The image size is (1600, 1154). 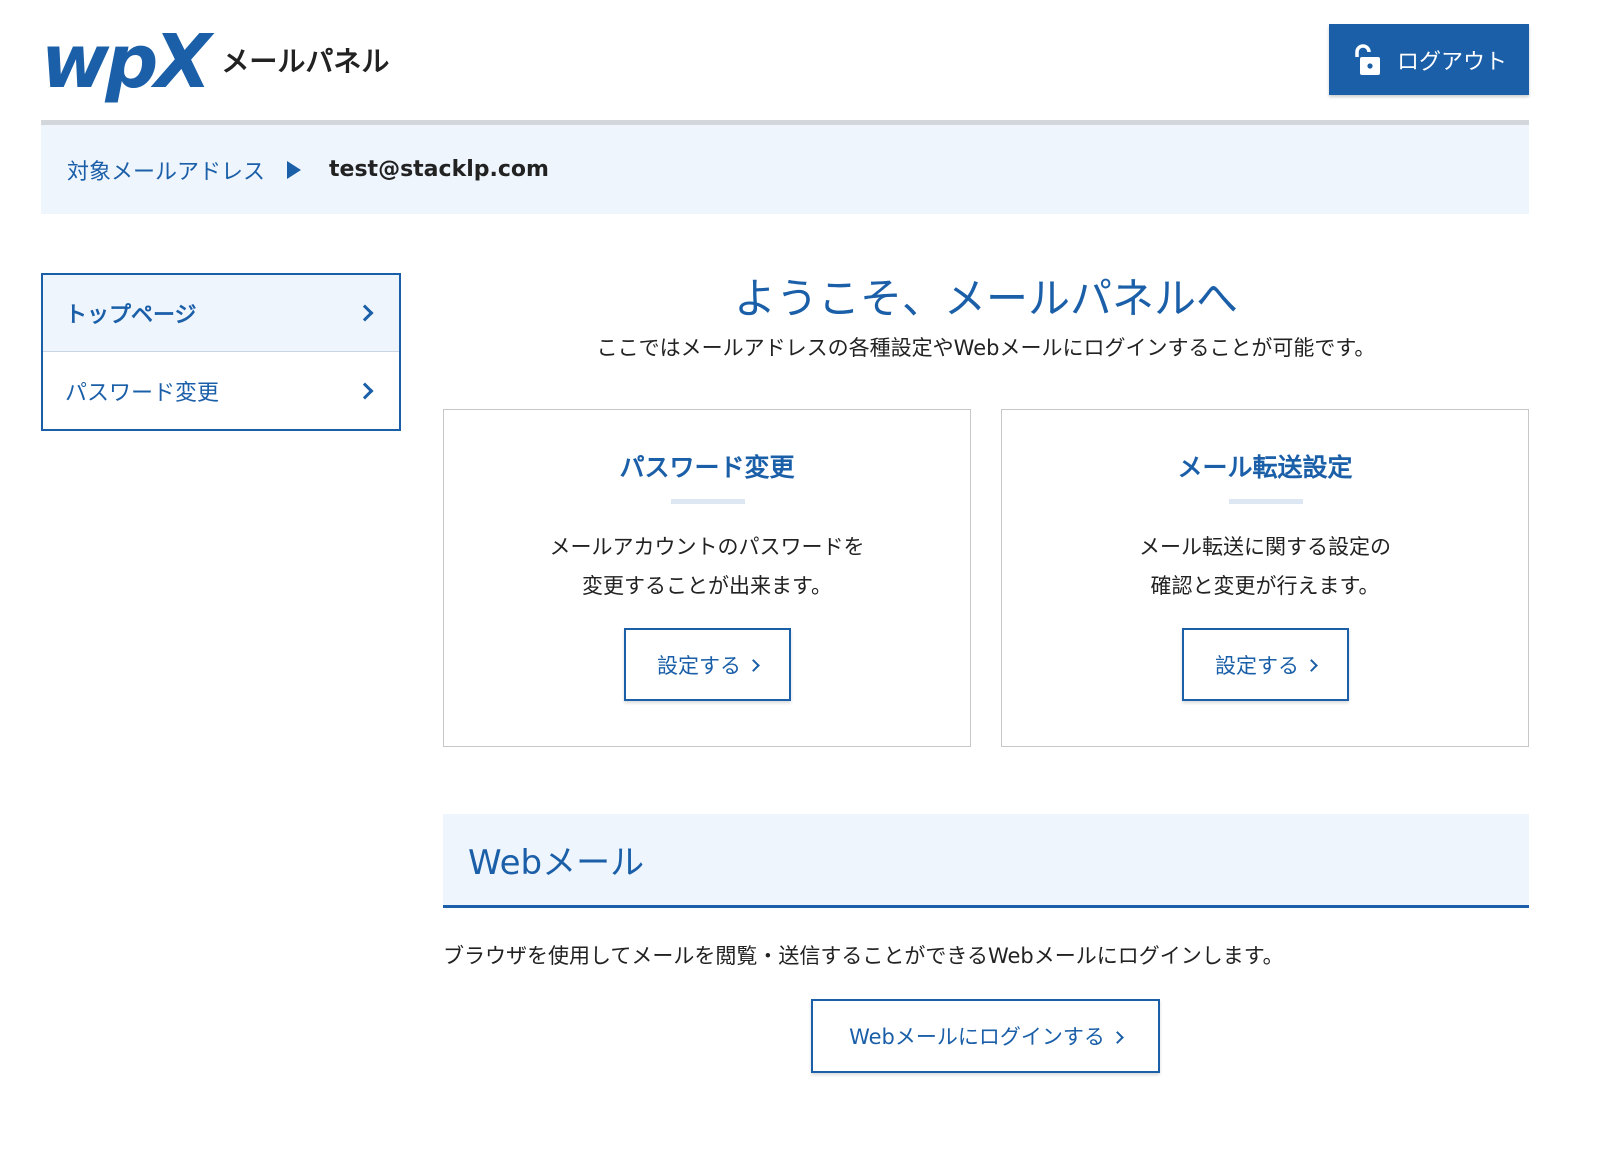 I want to click on card-mail-forwarding: メール転送設定 メール転送に関する設定の 確認と変更が行えます。 設定する, so click(x=1265, y=578).